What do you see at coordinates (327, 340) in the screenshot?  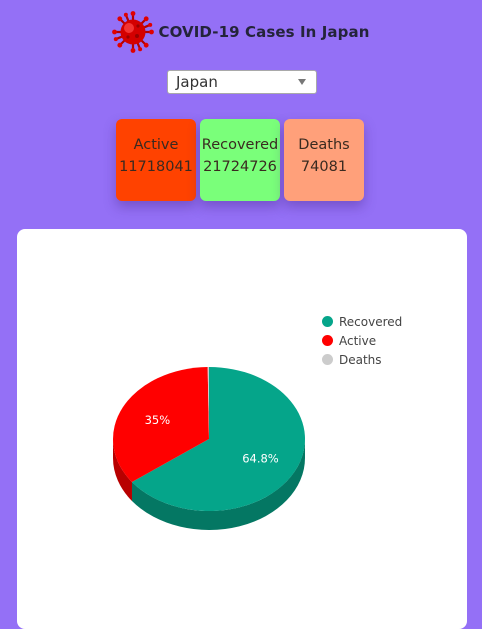 I see `legend-swatch-active` at bounding box center [327, 340].